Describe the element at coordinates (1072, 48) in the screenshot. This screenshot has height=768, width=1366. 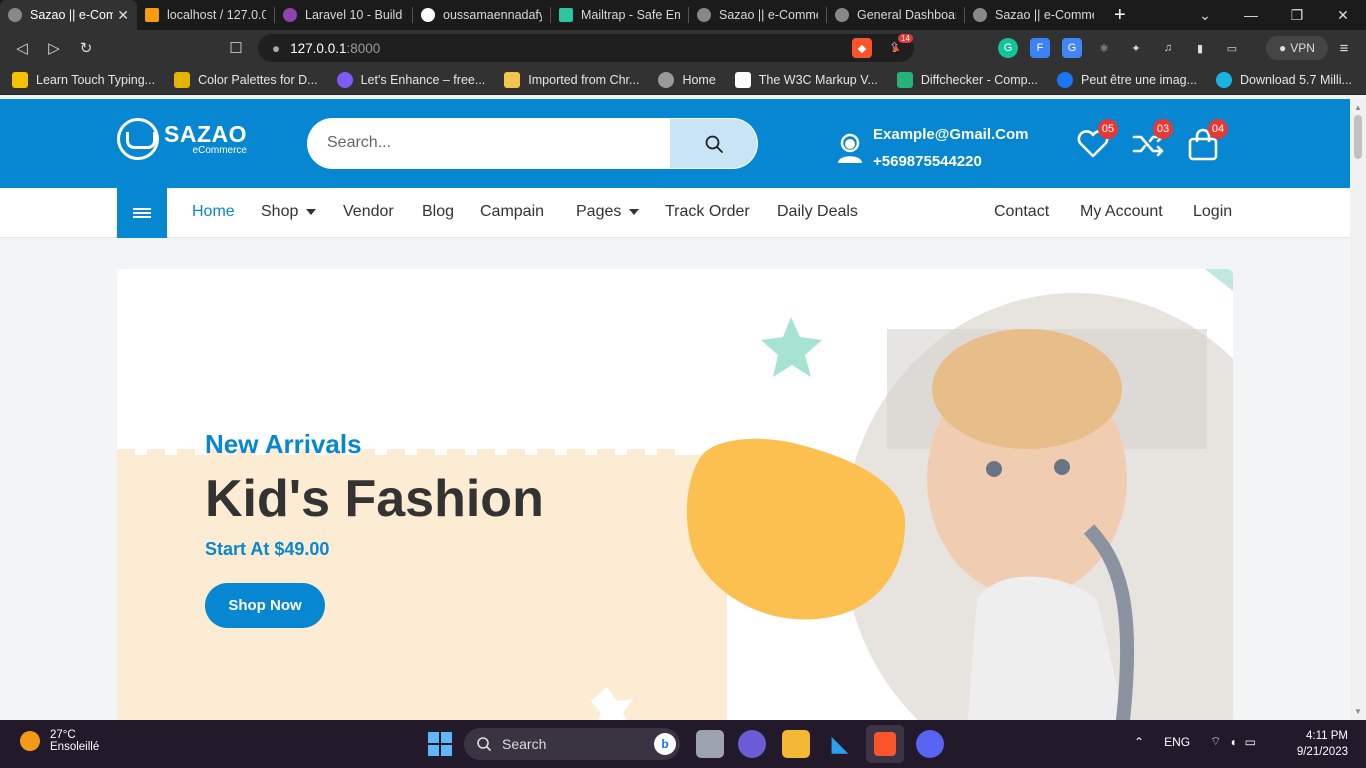
I see `translate-icon: G` at that location.